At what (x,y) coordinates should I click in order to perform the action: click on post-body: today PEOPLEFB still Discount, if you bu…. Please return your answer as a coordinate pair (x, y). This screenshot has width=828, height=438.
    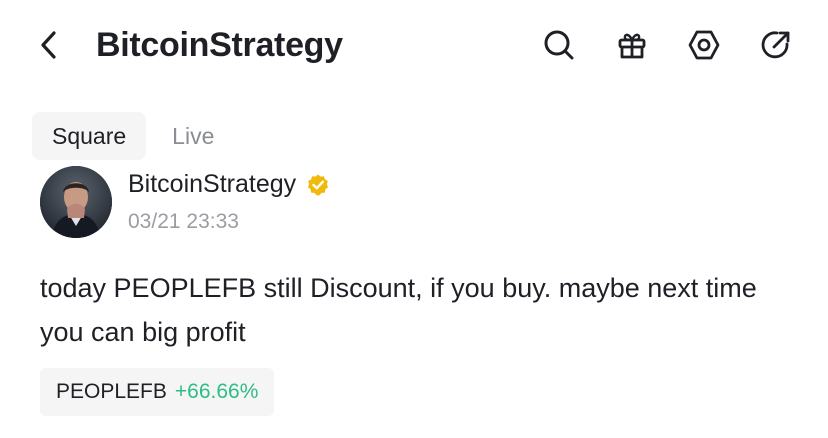
    Looking at the image, I should click on (398, 310).